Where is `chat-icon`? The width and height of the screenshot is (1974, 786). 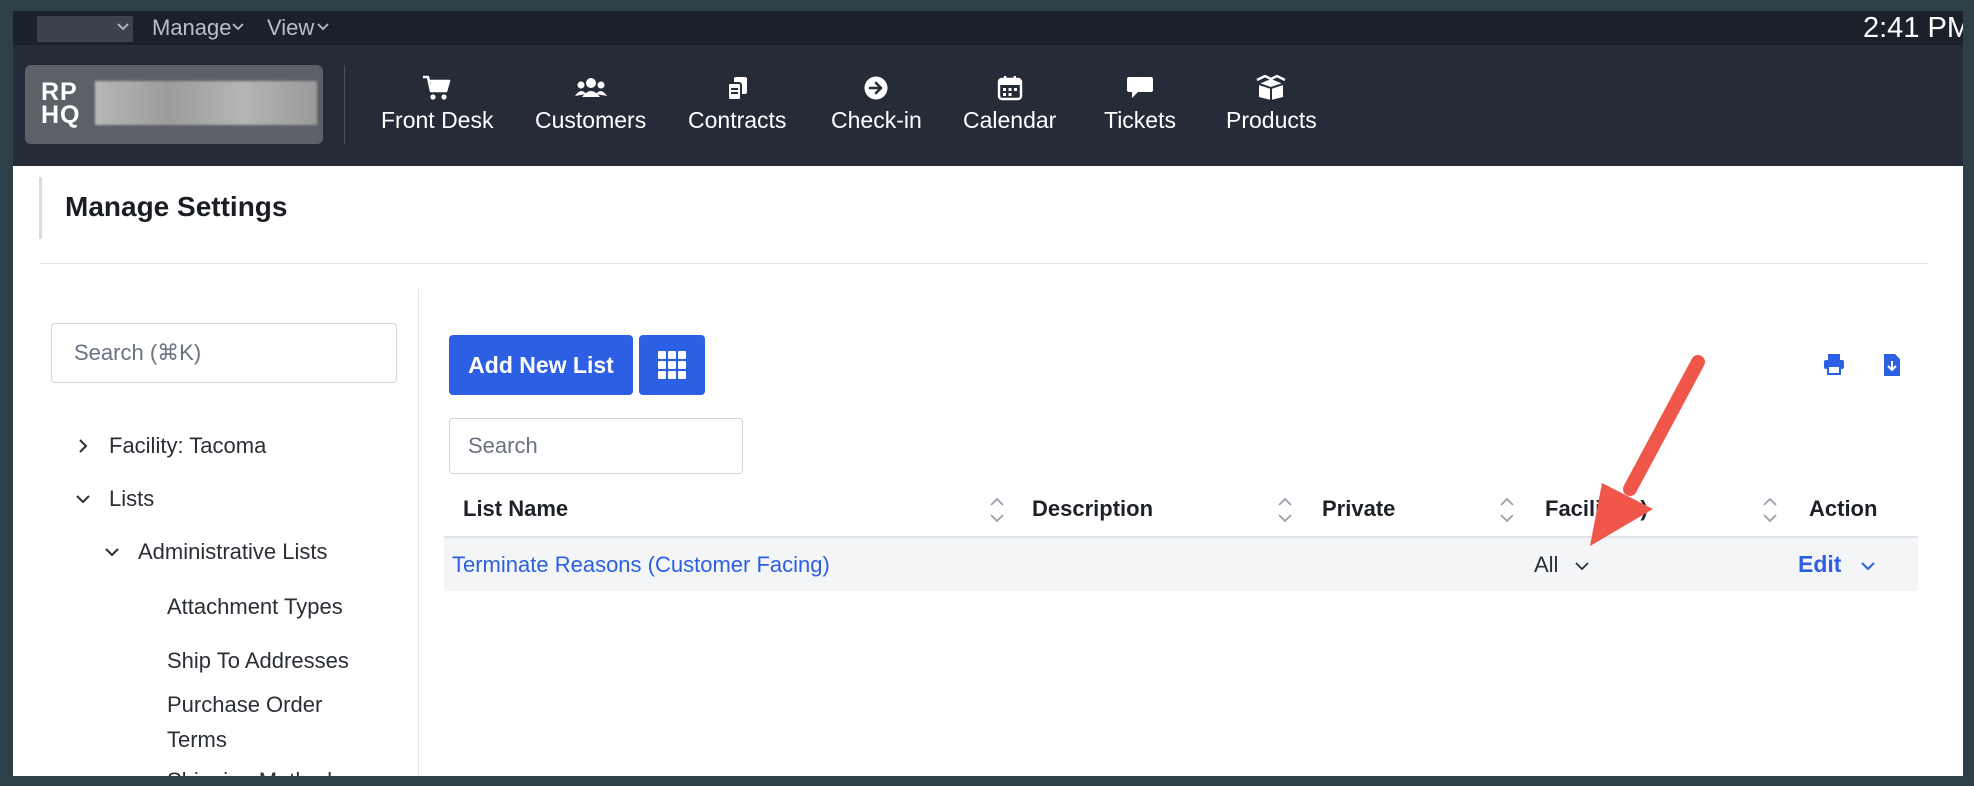
chat-icon is located at coordinates (1140, 87).